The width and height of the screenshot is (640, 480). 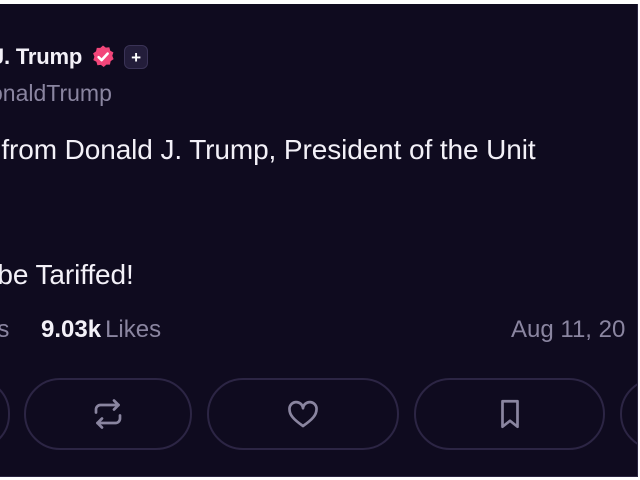 What do you see at coordinates (67, 274) in the screenshot?
I see `post-text-line-2: : be Tariffed!` at bounding box center [67, 274].